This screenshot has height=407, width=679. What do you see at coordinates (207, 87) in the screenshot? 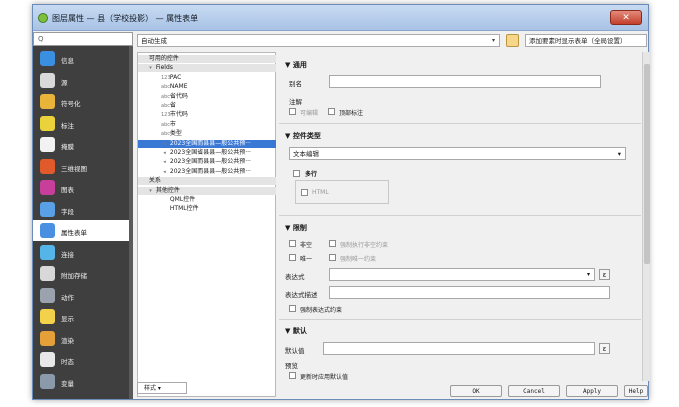
I see `tree-item: abc NAME` at bounding box center [207, 87].